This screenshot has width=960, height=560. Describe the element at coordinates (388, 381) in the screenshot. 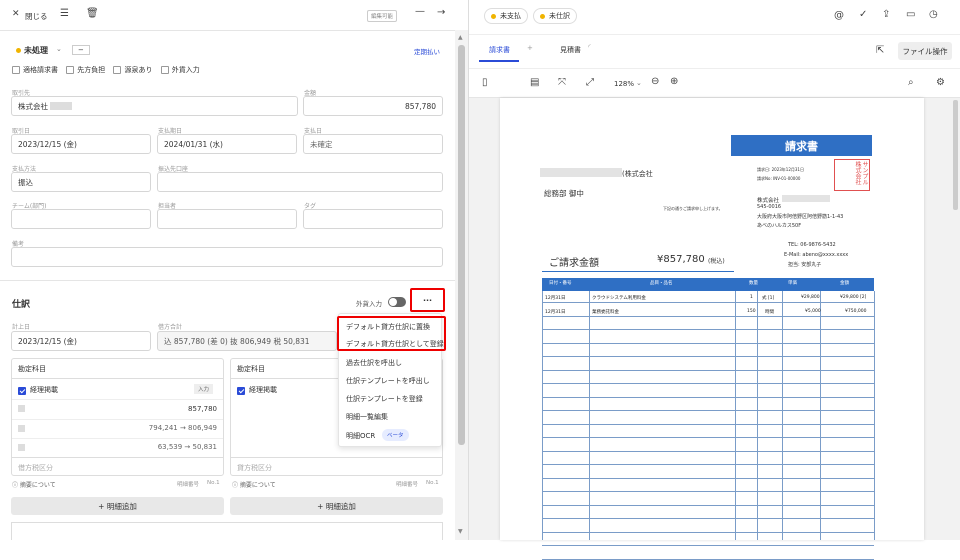

I see `menu-recall-template: 仕訳テンプレートを呼出し` at that location.